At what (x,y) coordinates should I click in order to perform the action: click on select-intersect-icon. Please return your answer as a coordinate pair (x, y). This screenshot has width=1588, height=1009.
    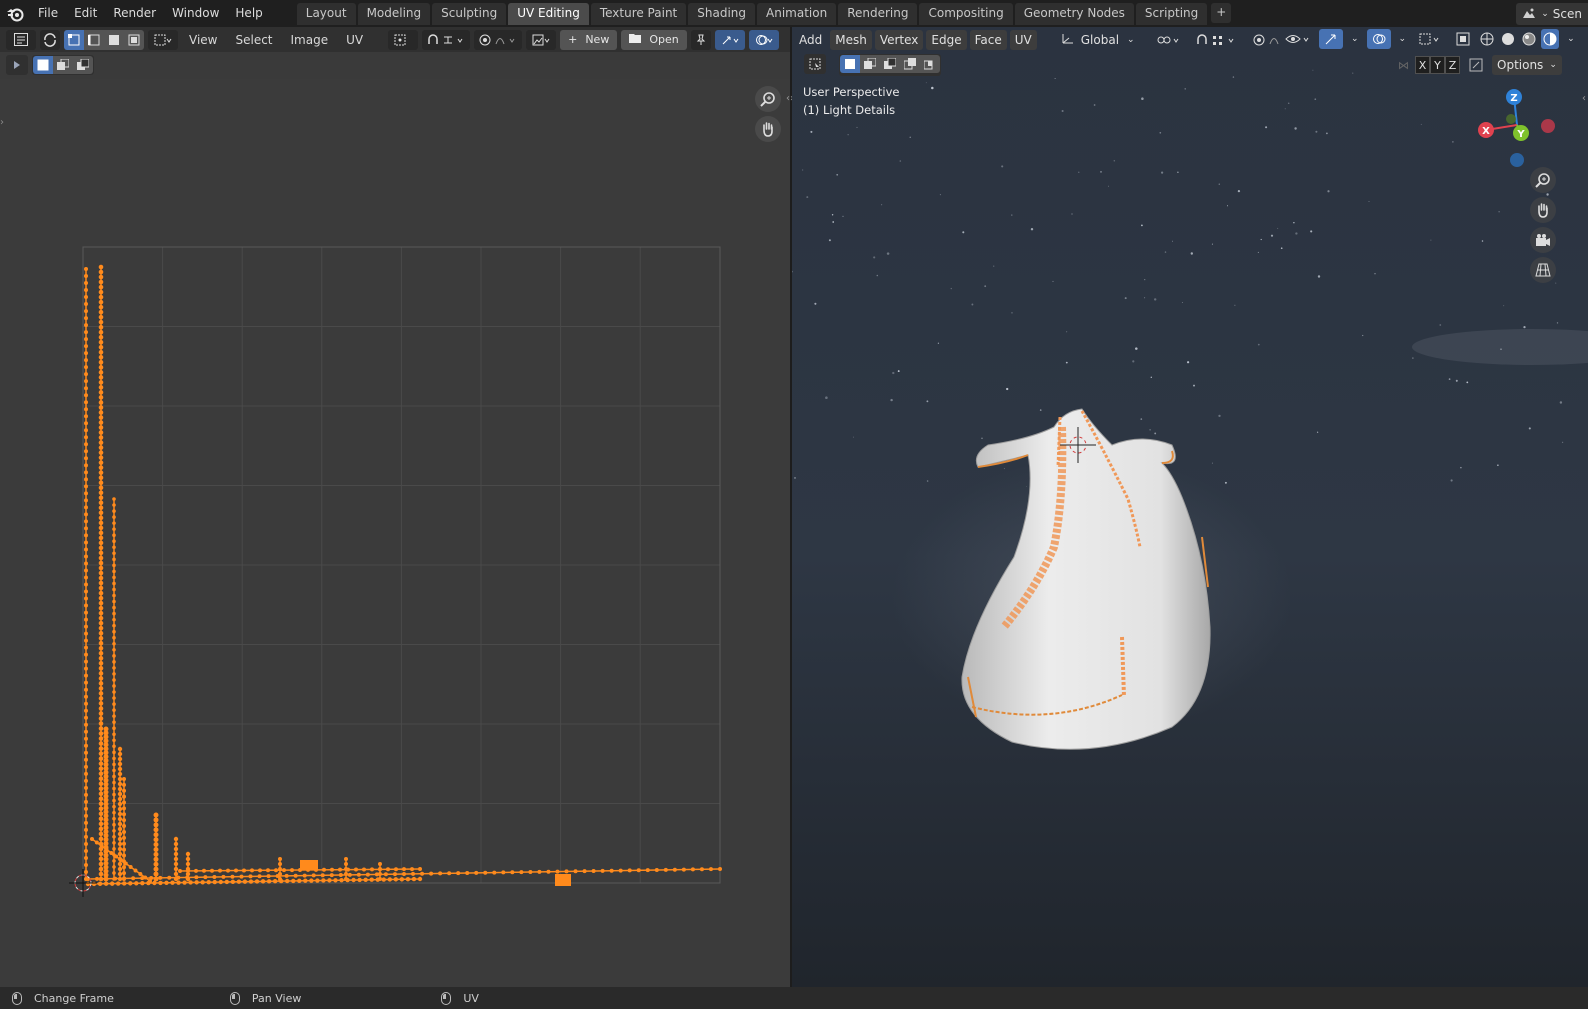
    Looking at the image, I should click on (930, 64).